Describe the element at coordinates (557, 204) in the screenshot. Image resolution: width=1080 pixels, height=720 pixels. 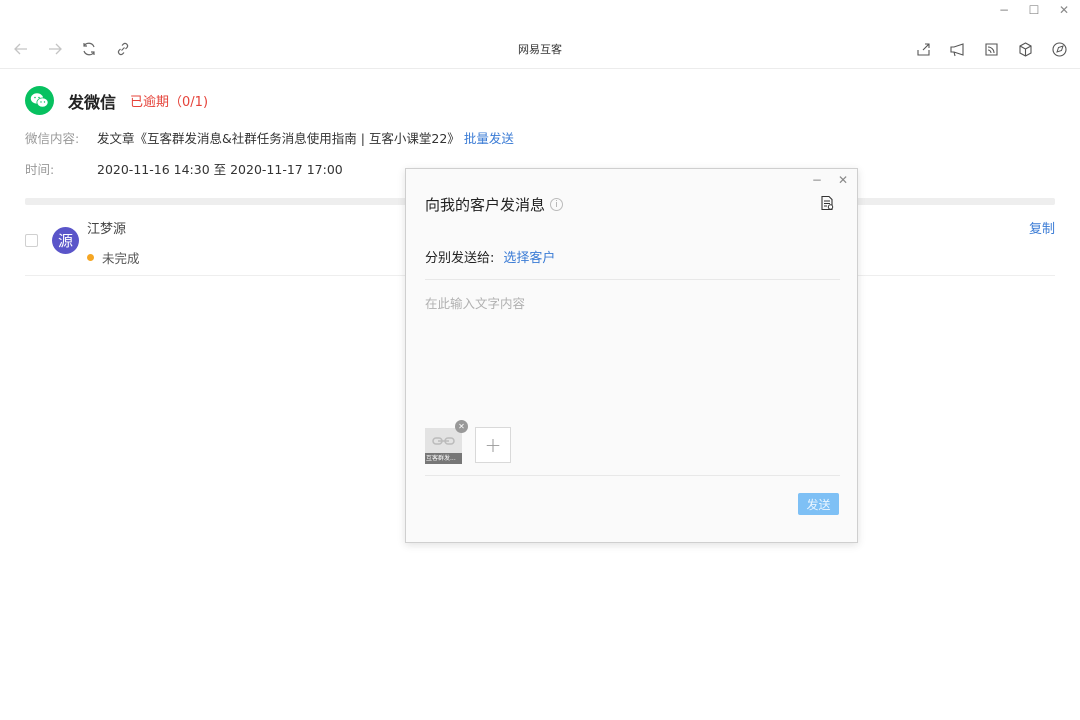
I see `info-icon: i` at that location.